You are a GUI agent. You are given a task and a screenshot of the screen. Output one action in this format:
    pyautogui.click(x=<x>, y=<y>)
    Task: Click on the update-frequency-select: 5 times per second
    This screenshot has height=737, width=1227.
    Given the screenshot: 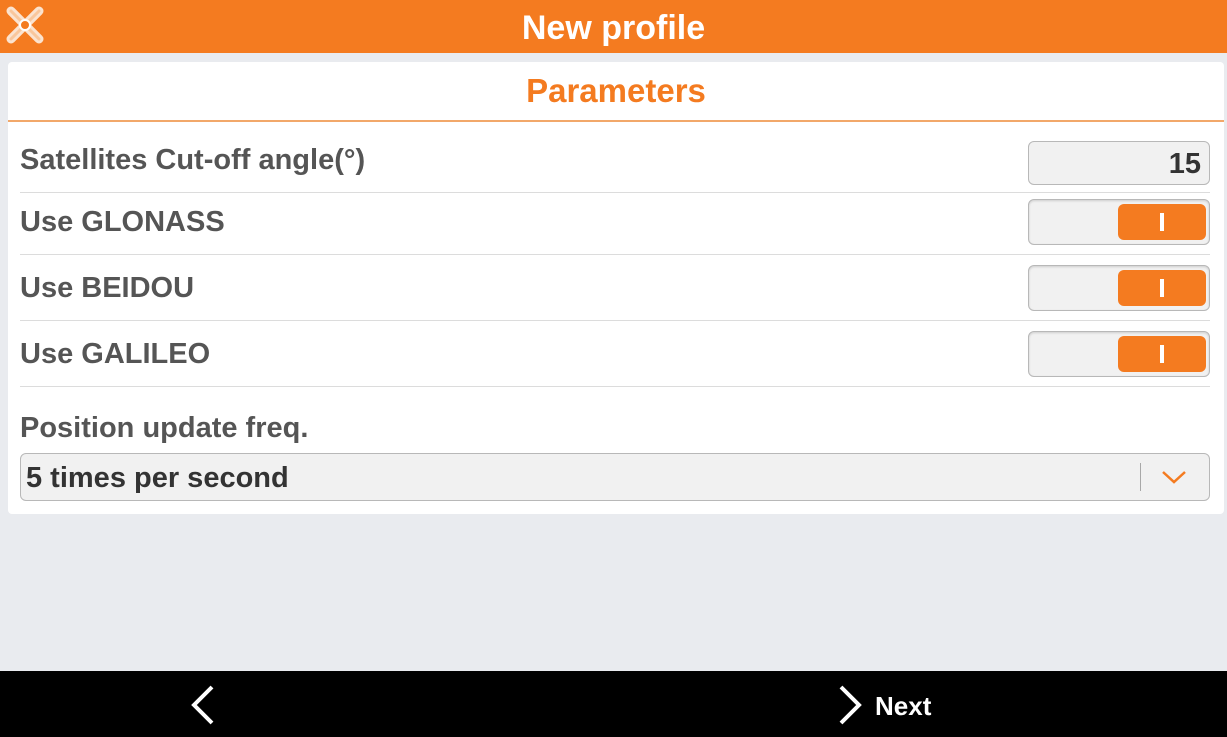 What is the action you would take?
    pyautogui.click(x=615, y=477)
    